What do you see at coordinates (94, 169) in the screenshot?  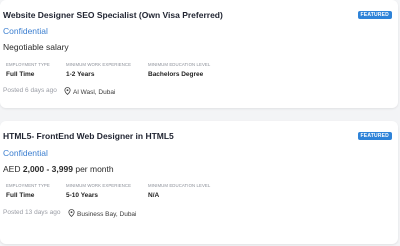 I see `salary-period: per month` at bounding box center [94, 169].